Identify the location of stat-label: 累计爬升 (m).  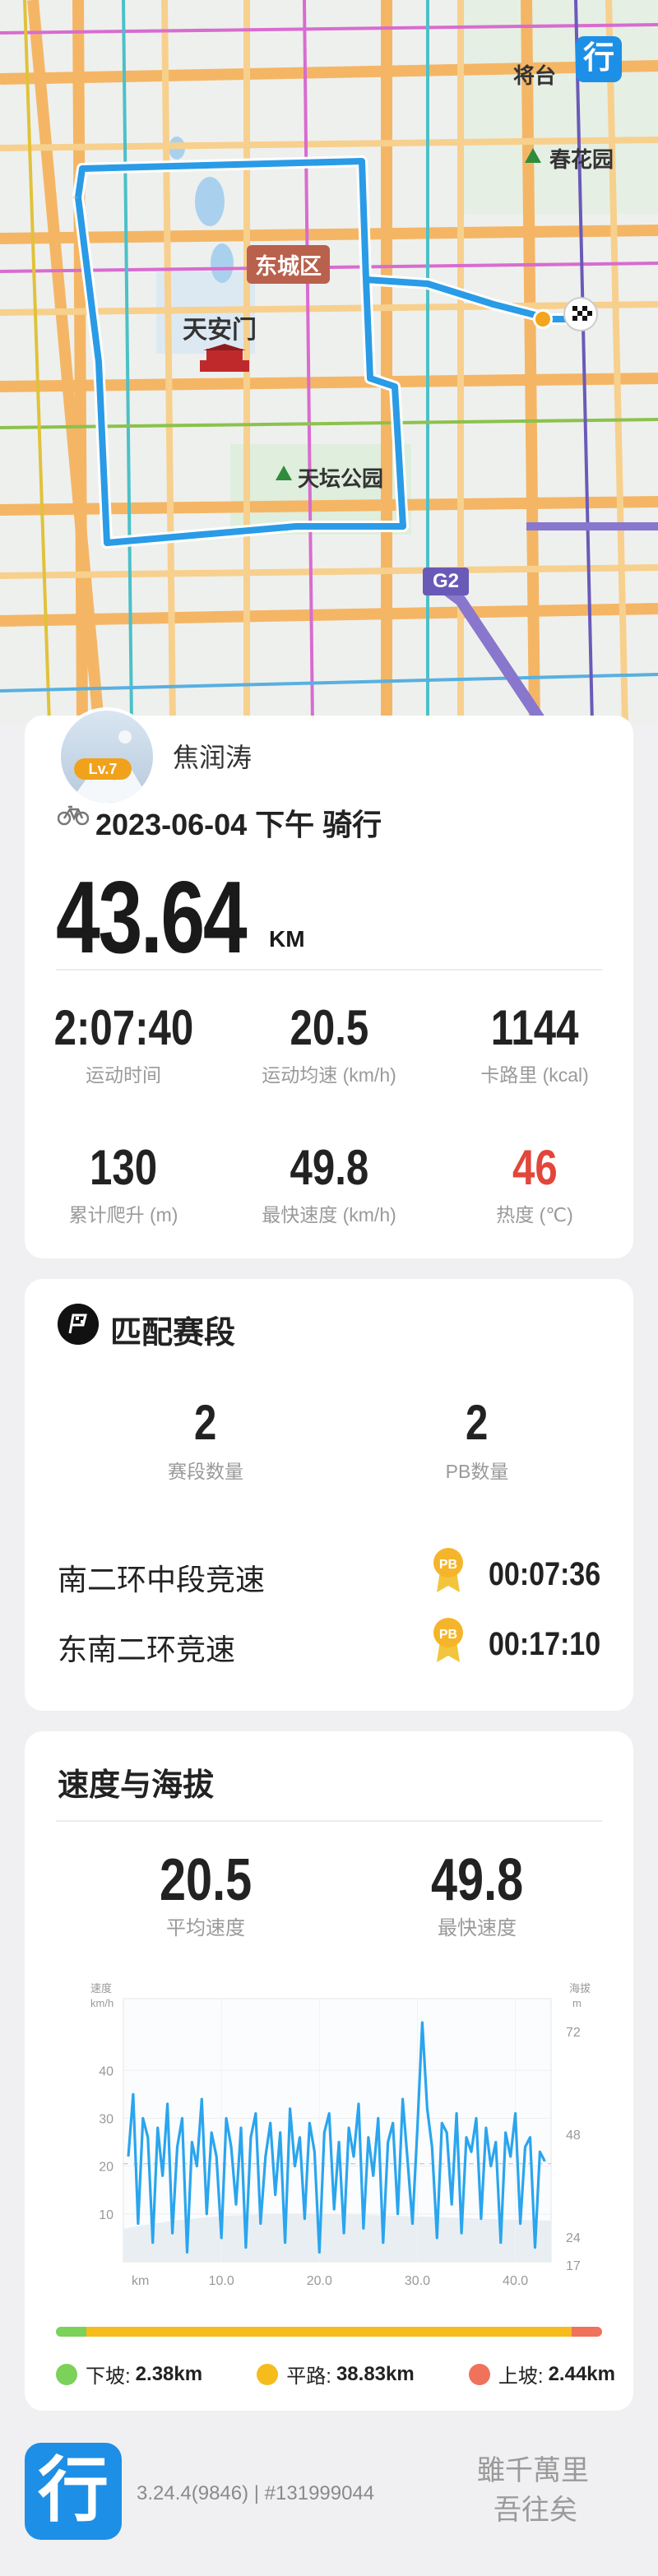
(123, 1214).